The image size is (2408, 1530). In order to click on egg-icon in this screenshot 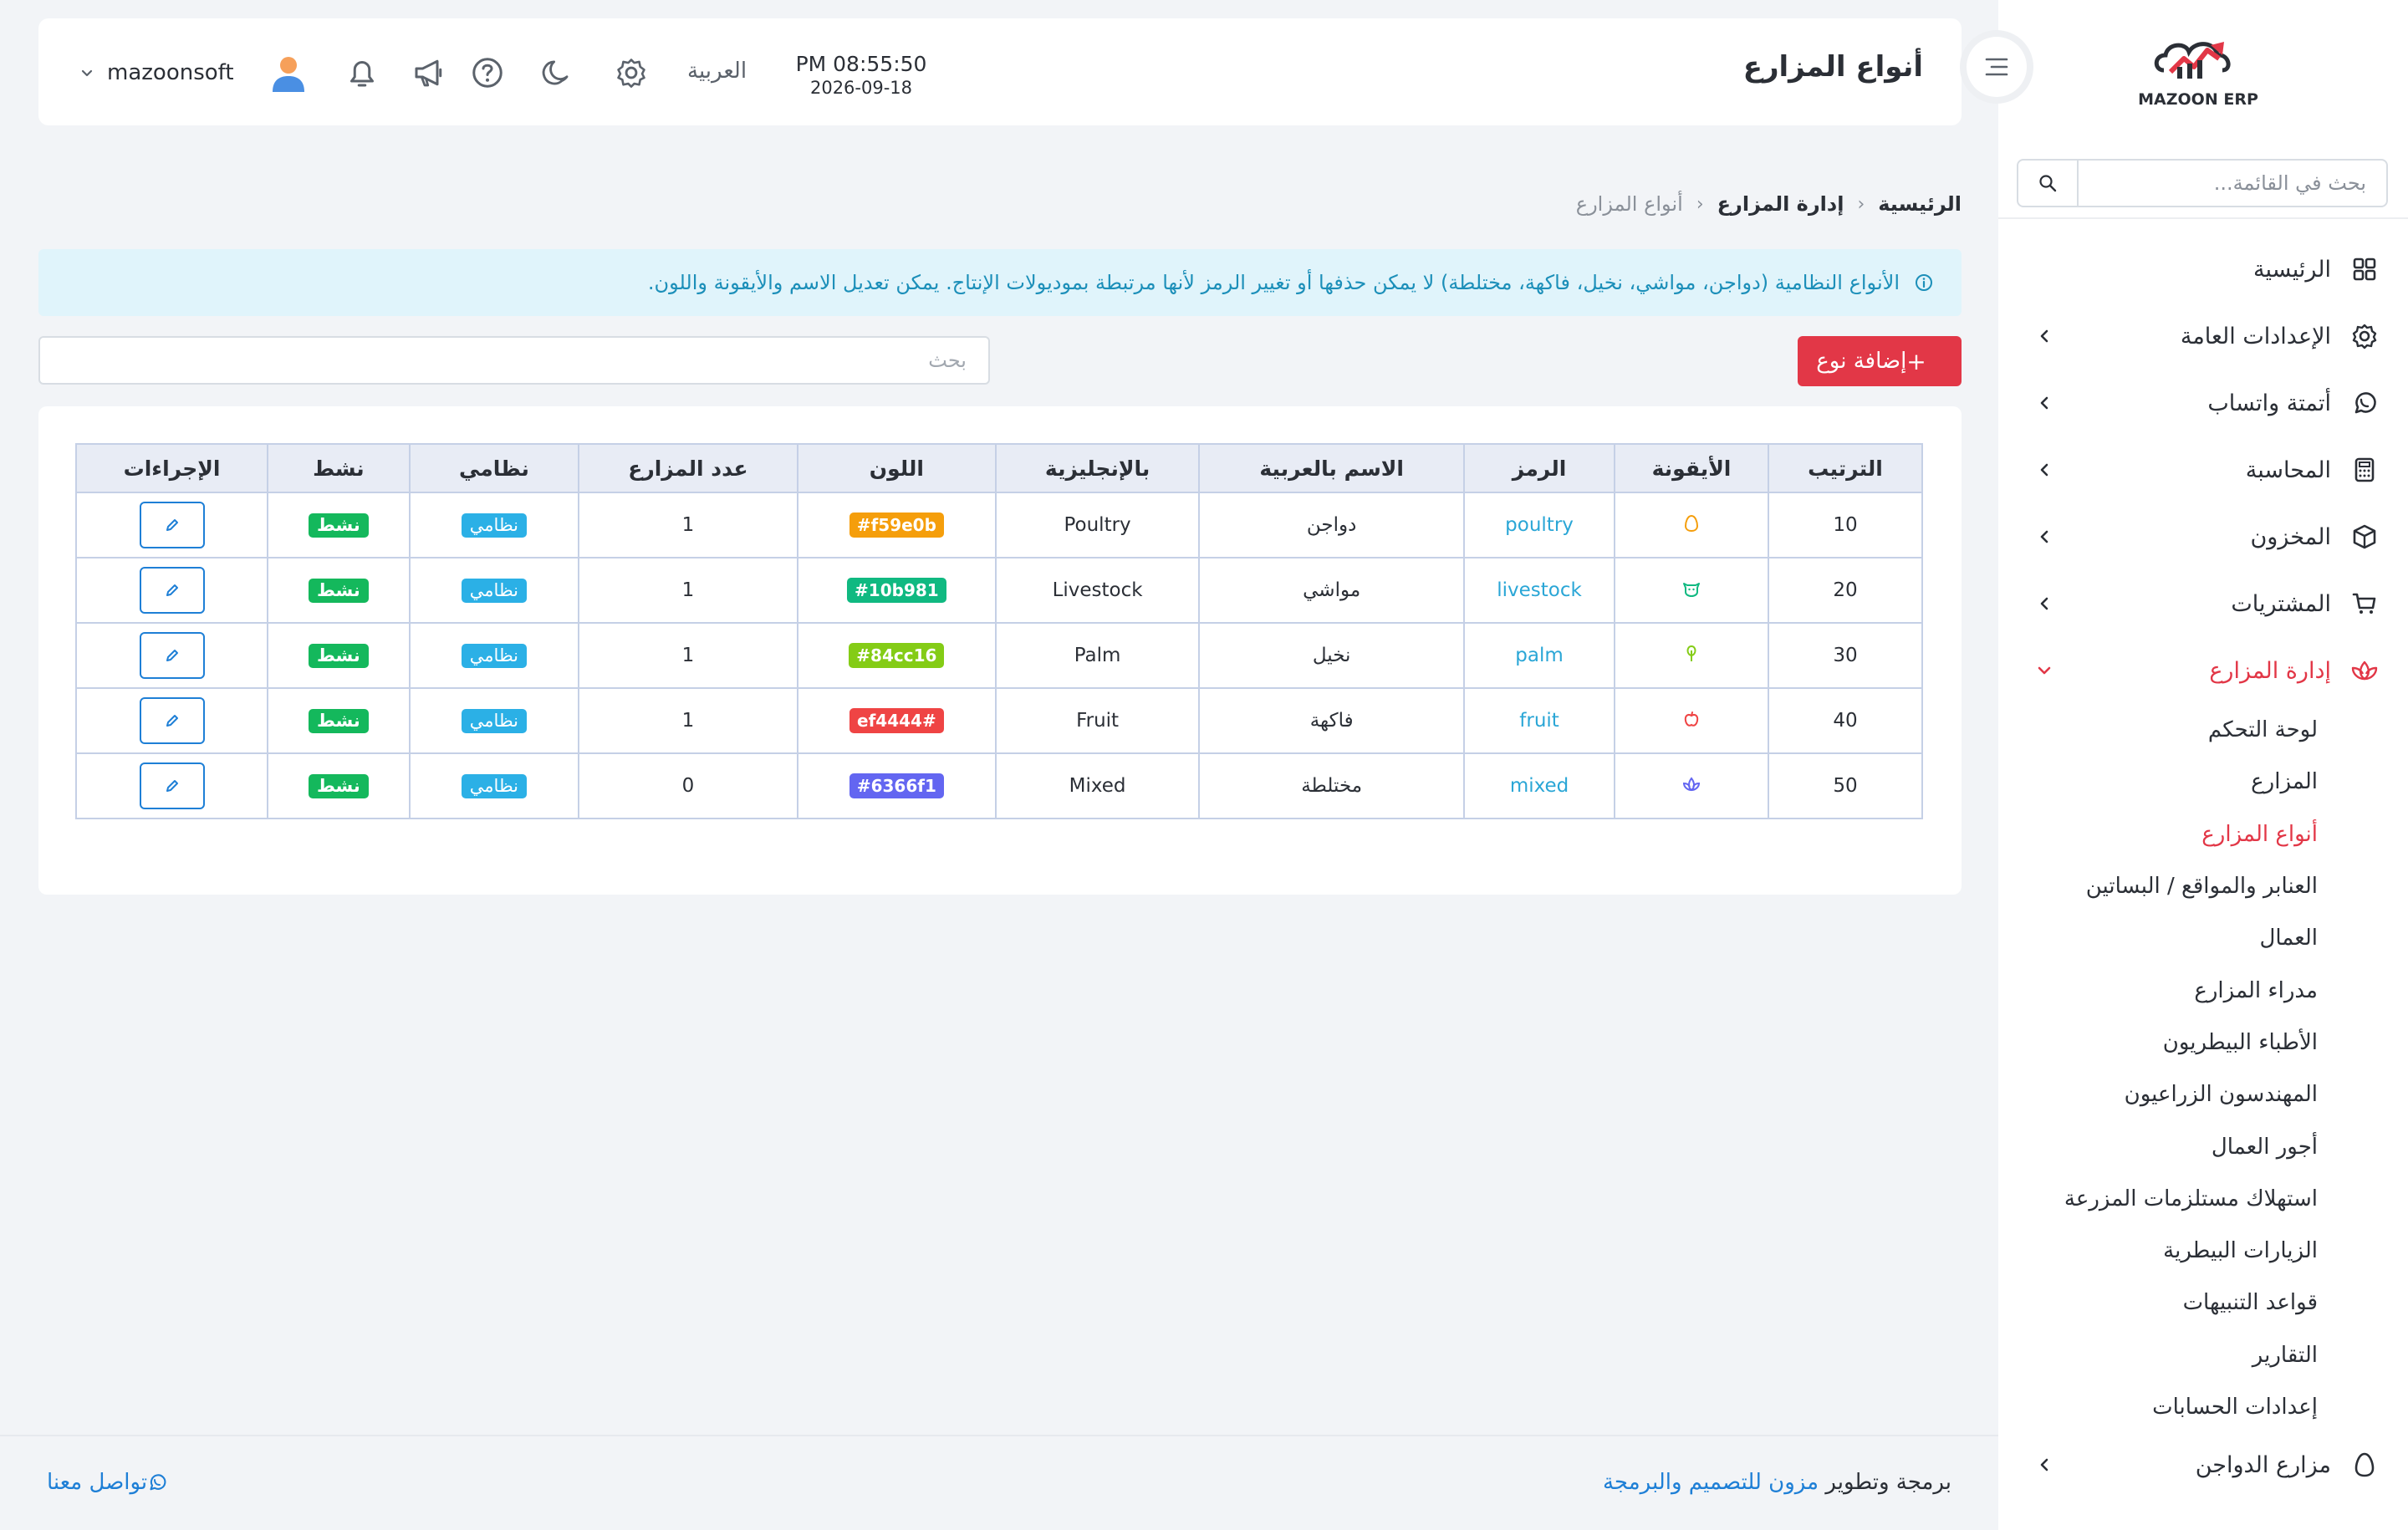, I will do `click(1691, 523)`.